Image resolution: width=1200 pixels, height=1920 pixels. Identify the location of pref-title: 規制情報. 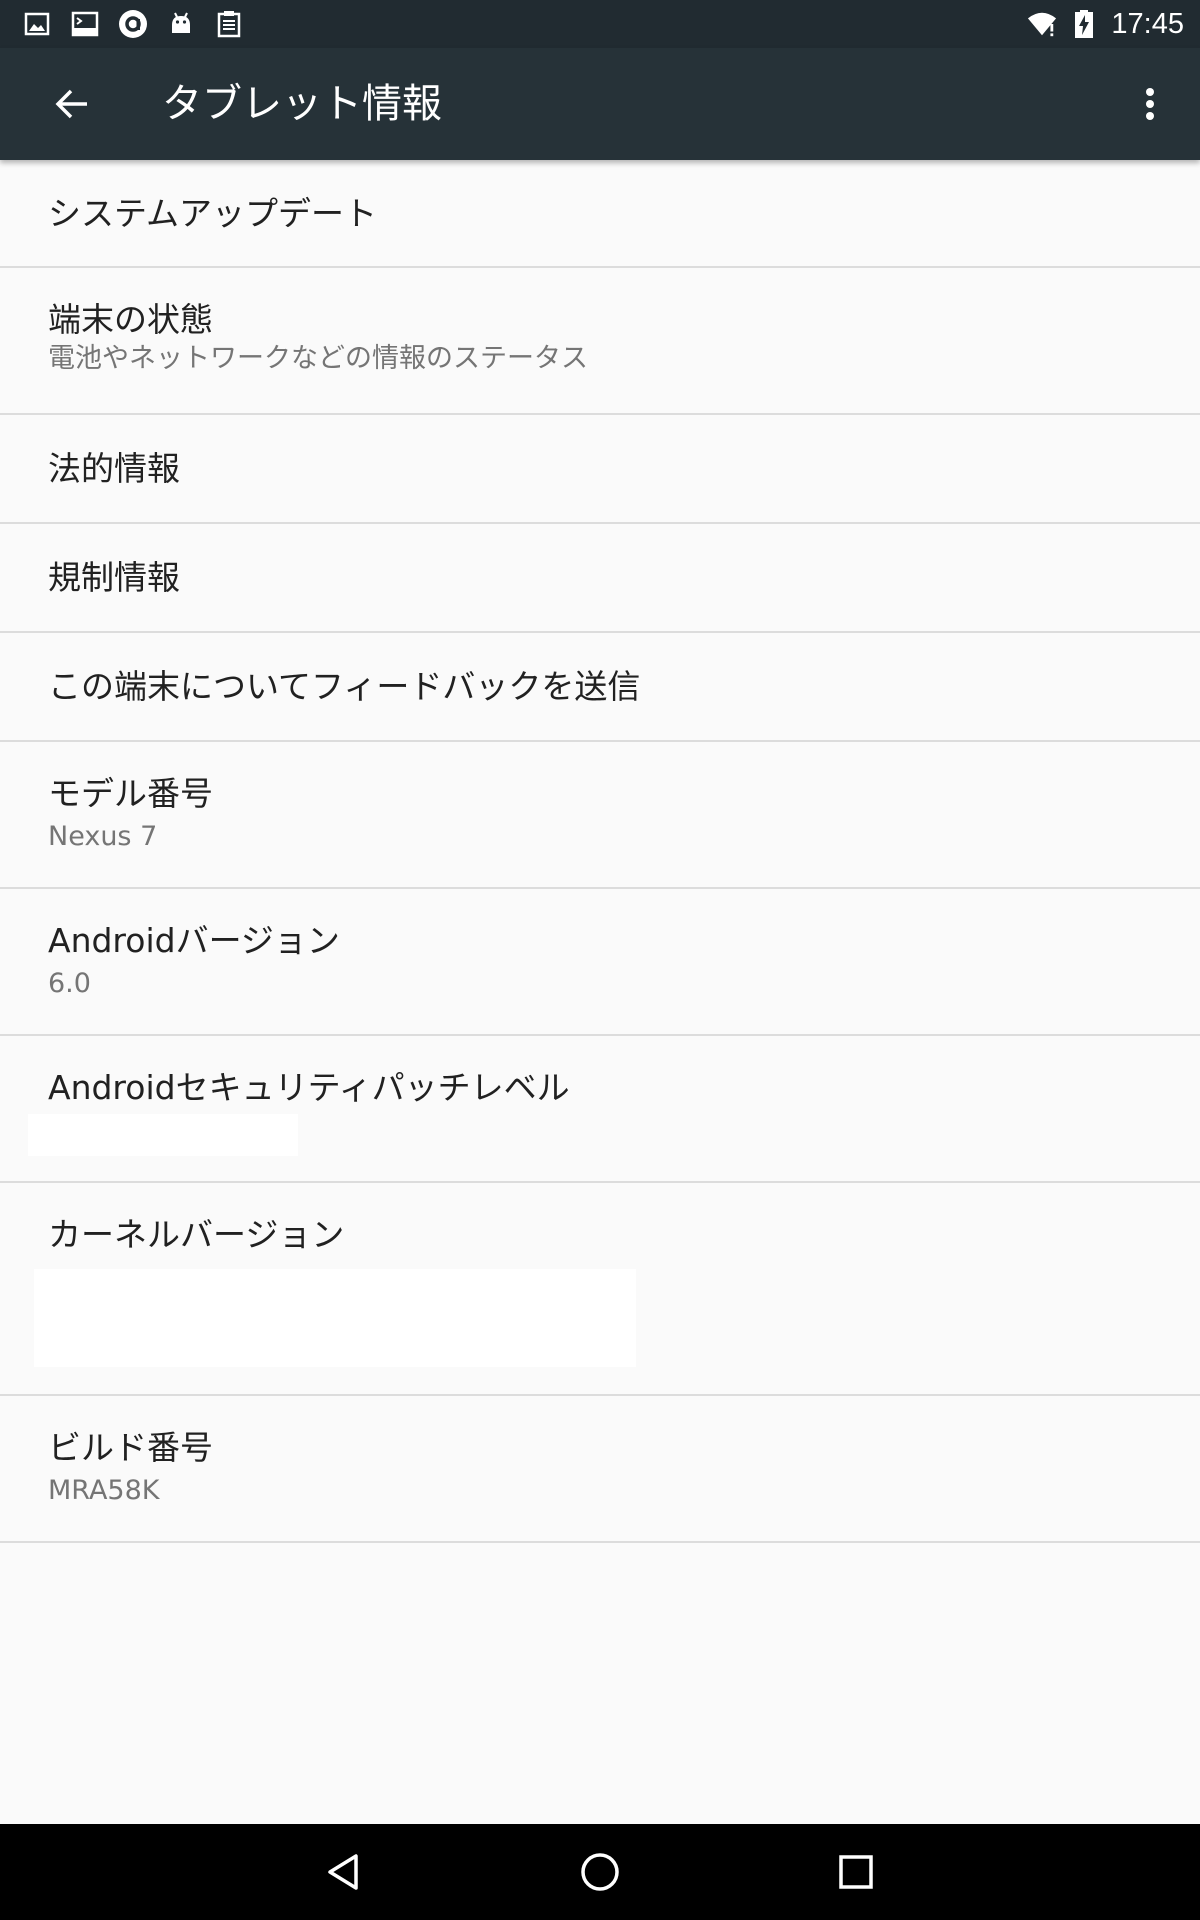
(114, 577).